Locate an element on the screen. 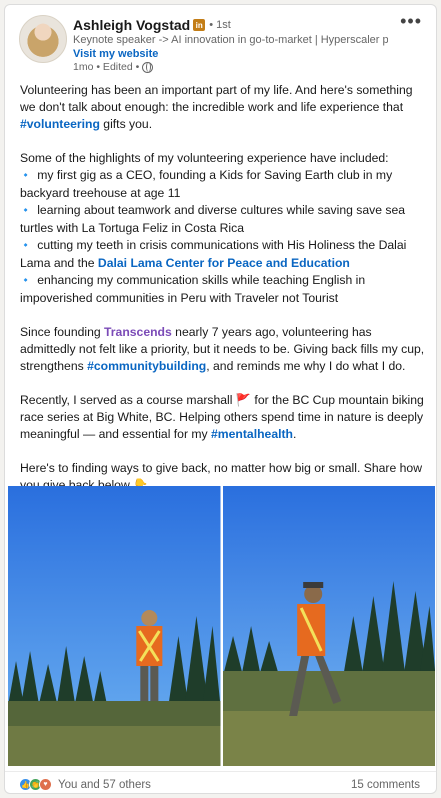 The width and height of the screenshot is (441, 798). linkedin-premium-icon: in is located at coordinates (199, 25).